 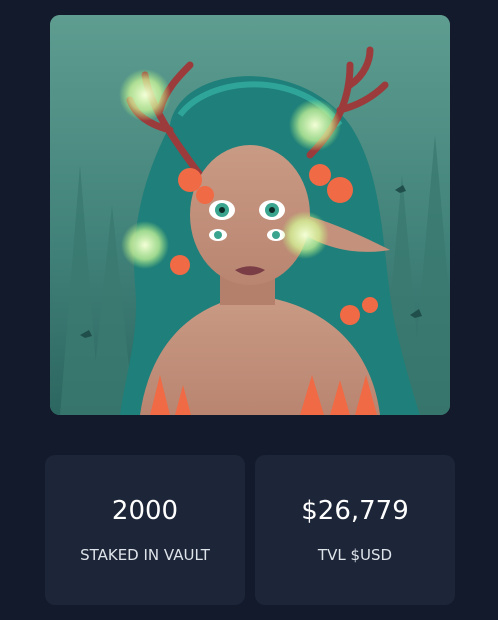 What do you see at coordinates (355, 511) in the screenshot?
I see `tvl-value: $26,779` at bounding box center [355, 511].